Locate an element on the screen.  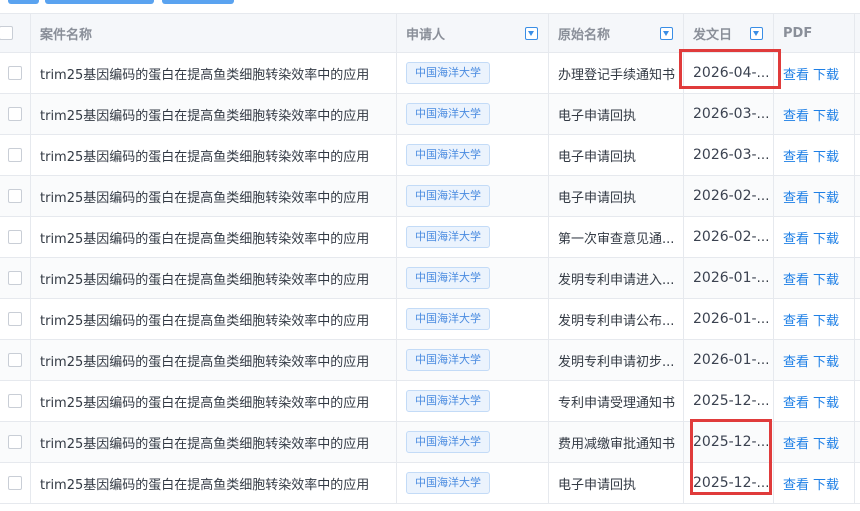
issue-date: 2026-02-02 is located at coordinates (733, 237).